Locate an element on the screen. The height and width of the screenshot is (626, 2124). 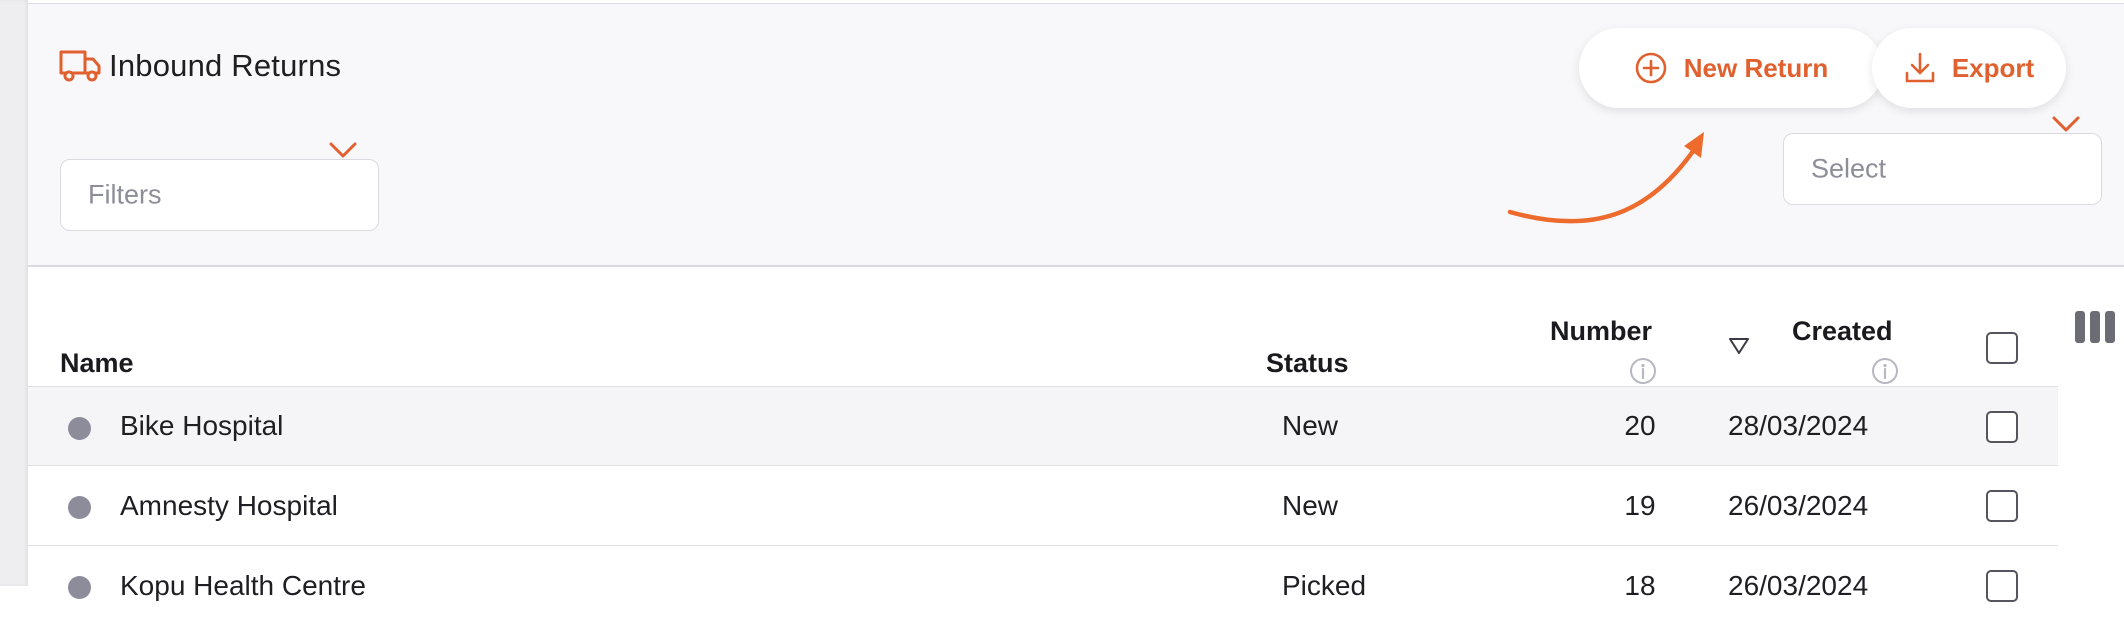
select-all-checkbox is located at coordinates (2002, 348).